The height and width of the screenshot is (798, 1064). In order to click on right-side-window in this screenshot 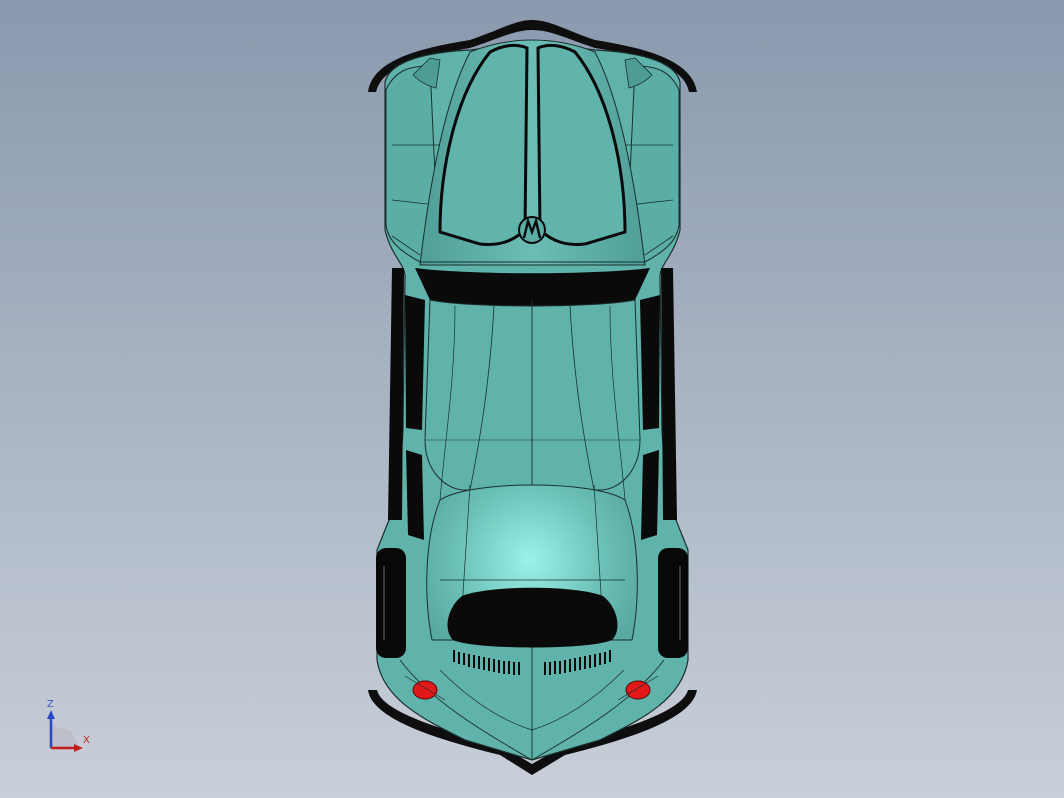, I will do `click(650, 362)`.